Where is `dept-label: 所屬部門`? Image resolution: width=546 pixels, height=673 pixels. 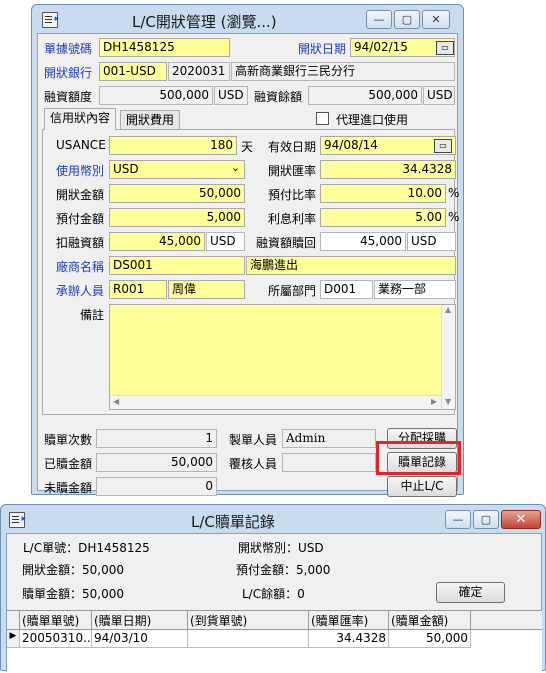 dept-label: 所屬部門 is located at coordinates (292, 291).